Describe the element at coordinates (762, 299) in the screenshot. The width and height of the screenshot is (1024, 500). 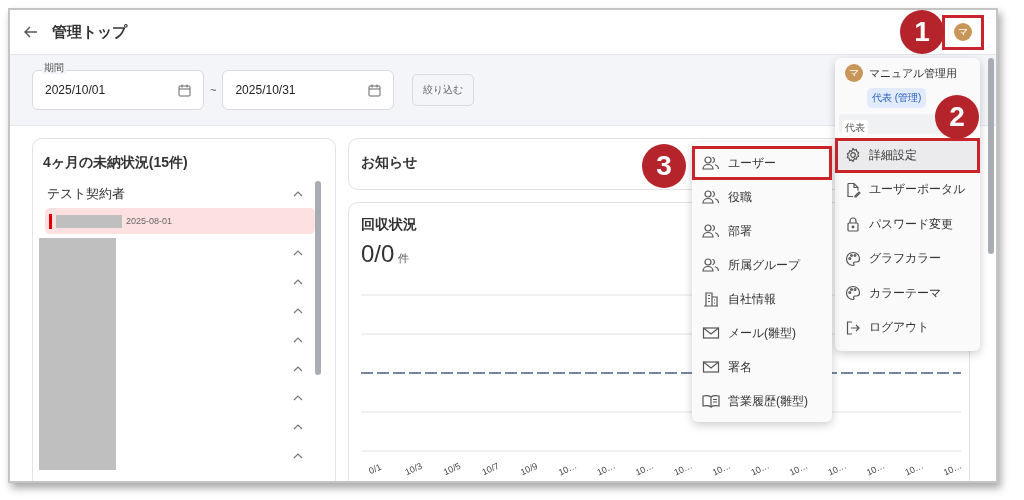
I see `menu-item: 自社情報` at that location.